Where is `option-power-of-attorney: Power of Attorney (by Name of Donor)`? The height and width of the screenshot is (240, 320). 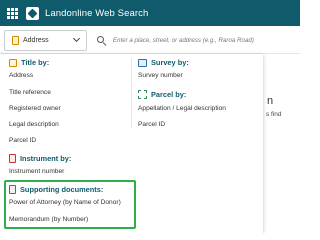 option-power-of-attorney: Power of Attorney (by Name of Donor) is located at coordinates (65, 202).